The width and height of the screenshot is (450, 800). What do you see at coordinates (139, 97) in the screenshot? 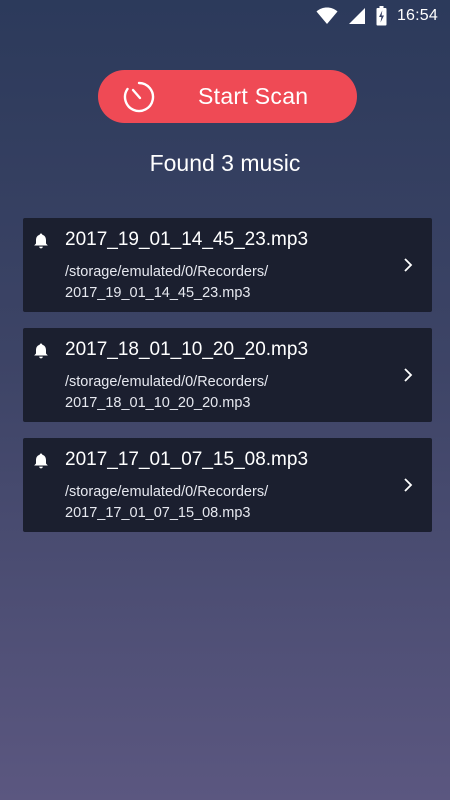
I see `timer-icon` at bounding box center [139, 97].